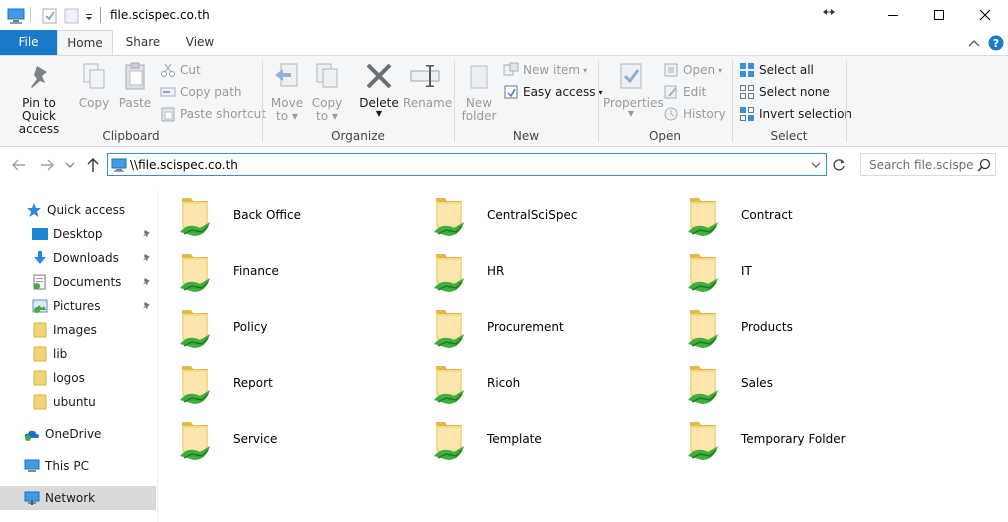 The width and height of the screenshot is (1008, 522). Describe the element at coordinates (89, 16) in the screenshot. I see `customize-dropdown-icon` at that location.